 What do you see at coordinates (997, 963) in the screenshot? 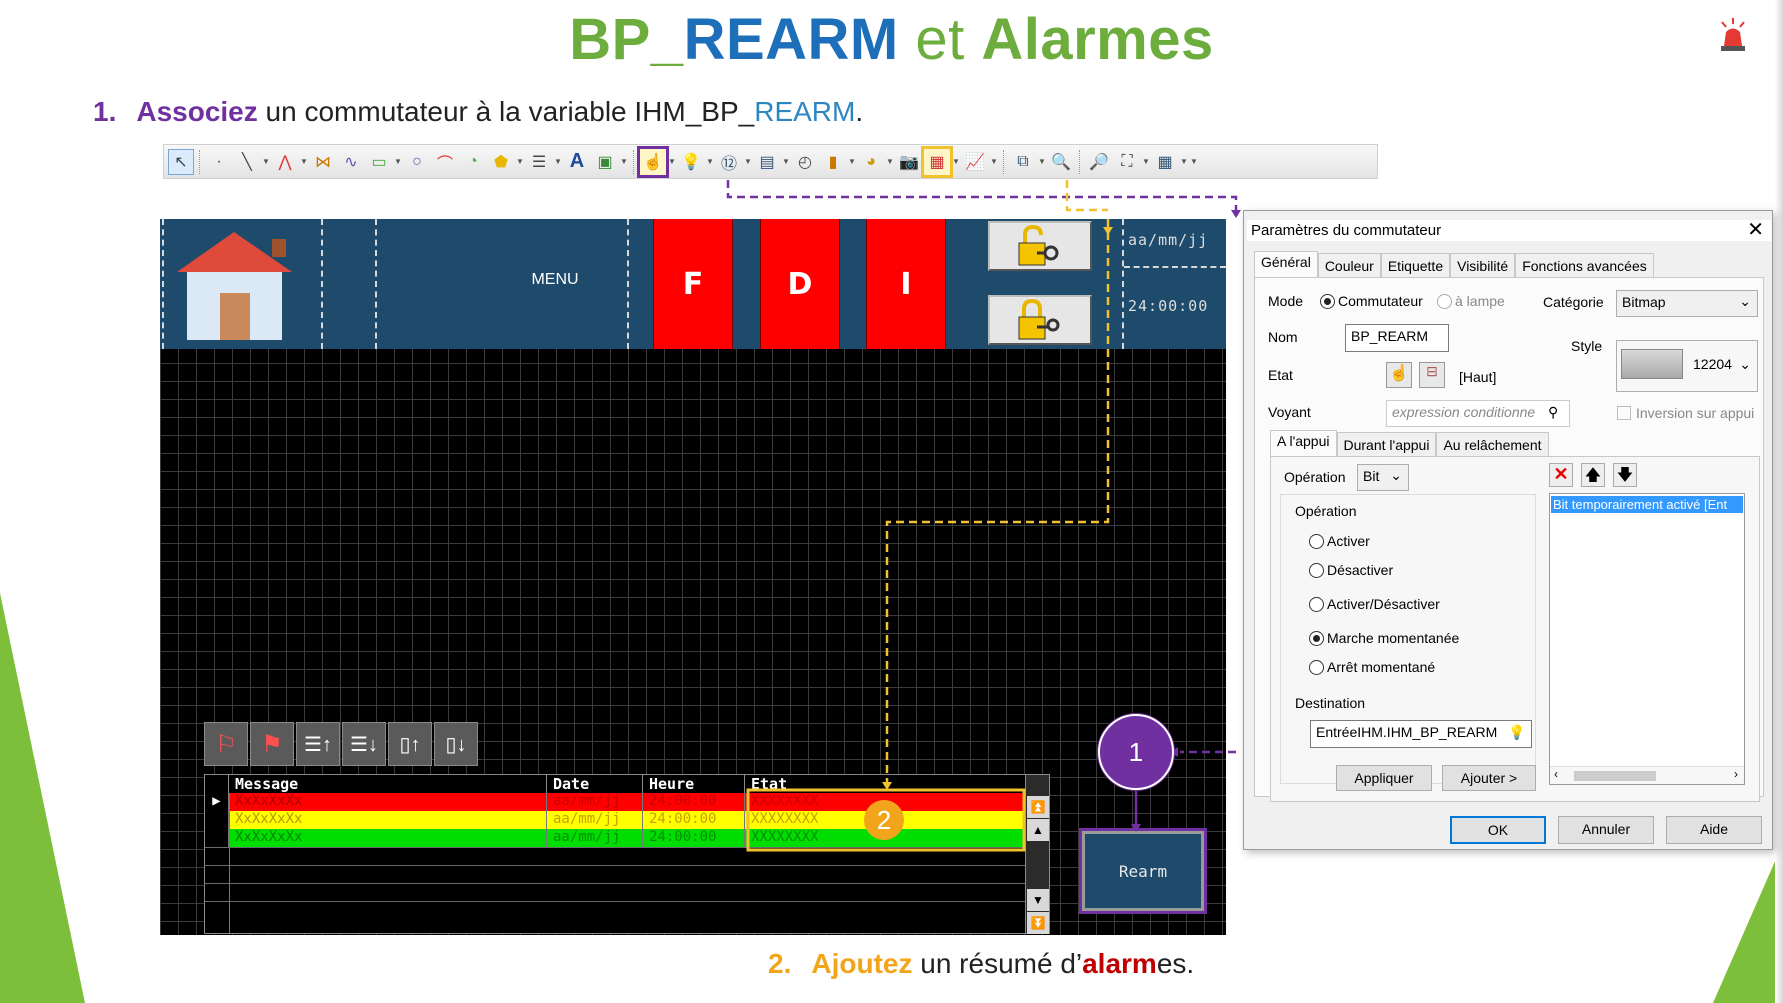
I see `step2-text: un résumé d’` at bounding box center [997, 963].